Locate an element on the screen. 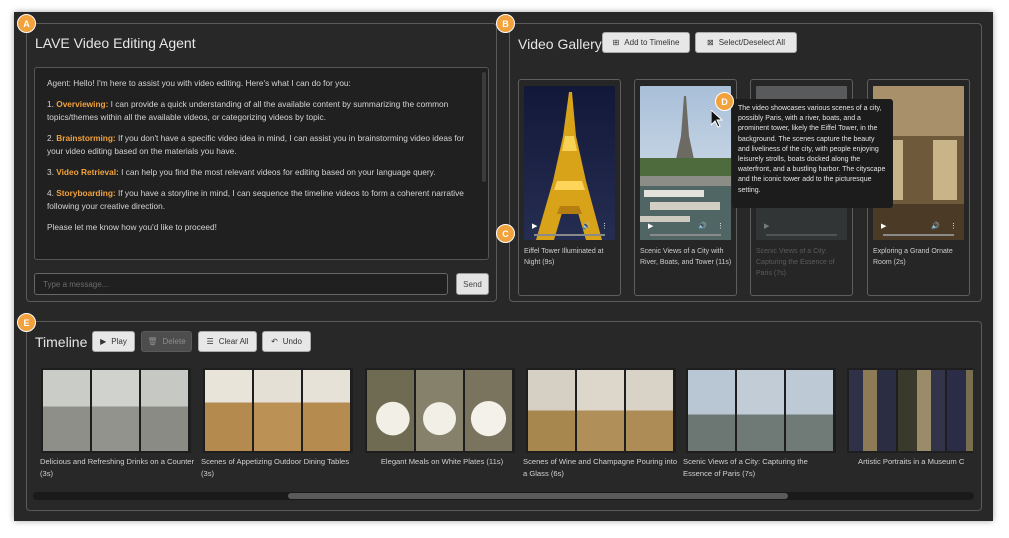 Image resolution: width=1009 pixels, height=538 pixels. capability-brainstorming: Brainstorming: is located at coordinates (86, 138).